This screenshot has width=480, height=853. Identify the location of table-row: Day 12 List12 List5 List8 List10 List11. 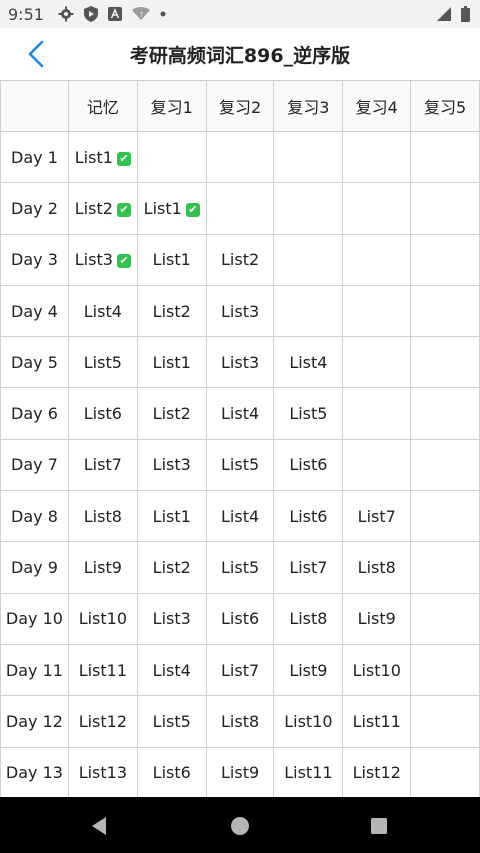
(240, 721).